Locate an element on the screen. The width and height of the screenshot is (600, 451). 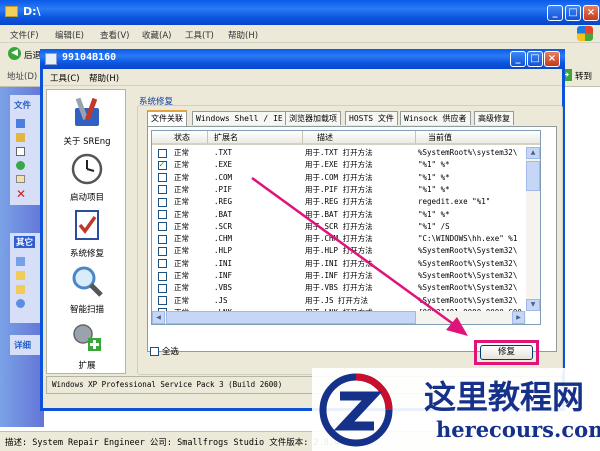
watermark: 这里教程网 herecours.com is located at coordinates (456, 409).